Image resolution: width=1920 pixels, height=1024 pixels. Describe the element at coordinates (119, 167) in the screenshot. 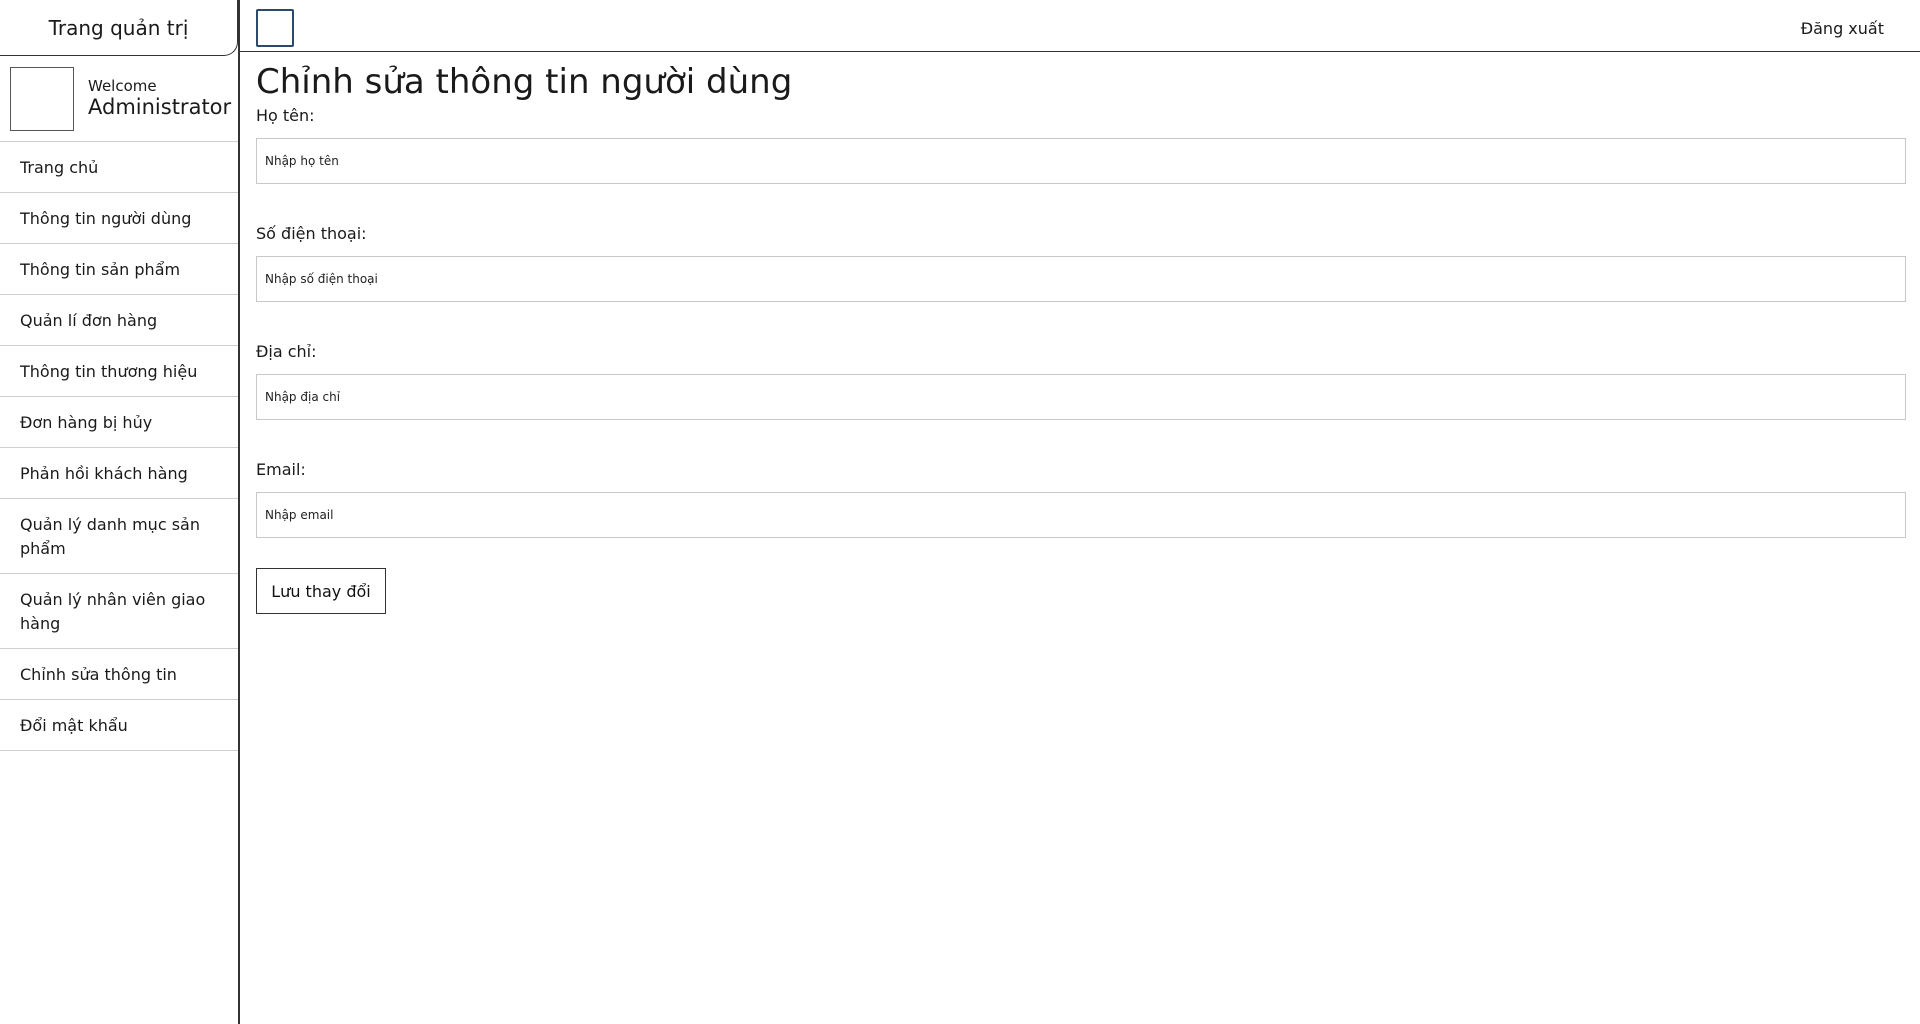

I see `sidebar-item-home: Trang chủ` at that location.